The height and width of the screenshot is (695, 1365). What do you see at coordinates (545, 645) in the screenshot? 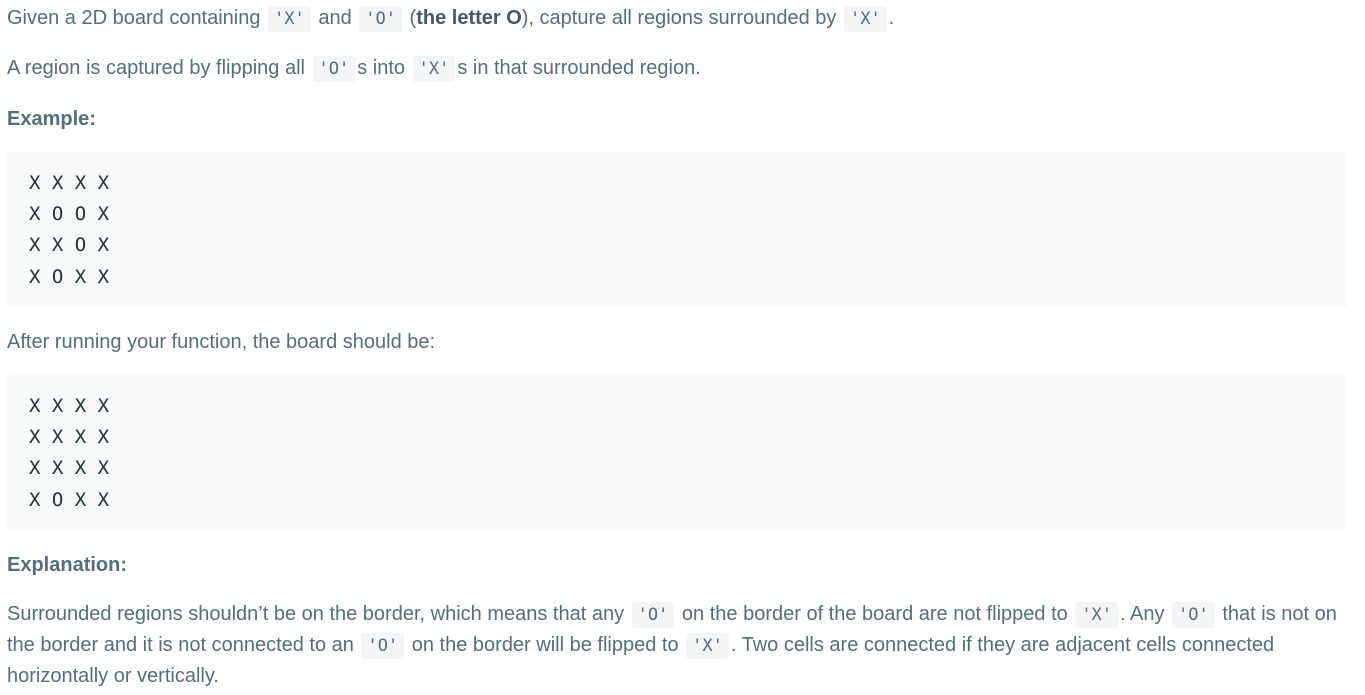
I see `explanation-text-5: on the border will be flipped to` at bounding box center [545, 645].